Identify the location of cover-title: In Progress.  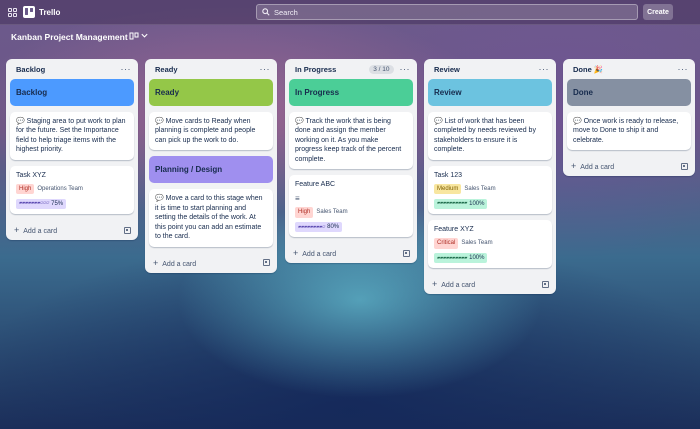
(317, 92).